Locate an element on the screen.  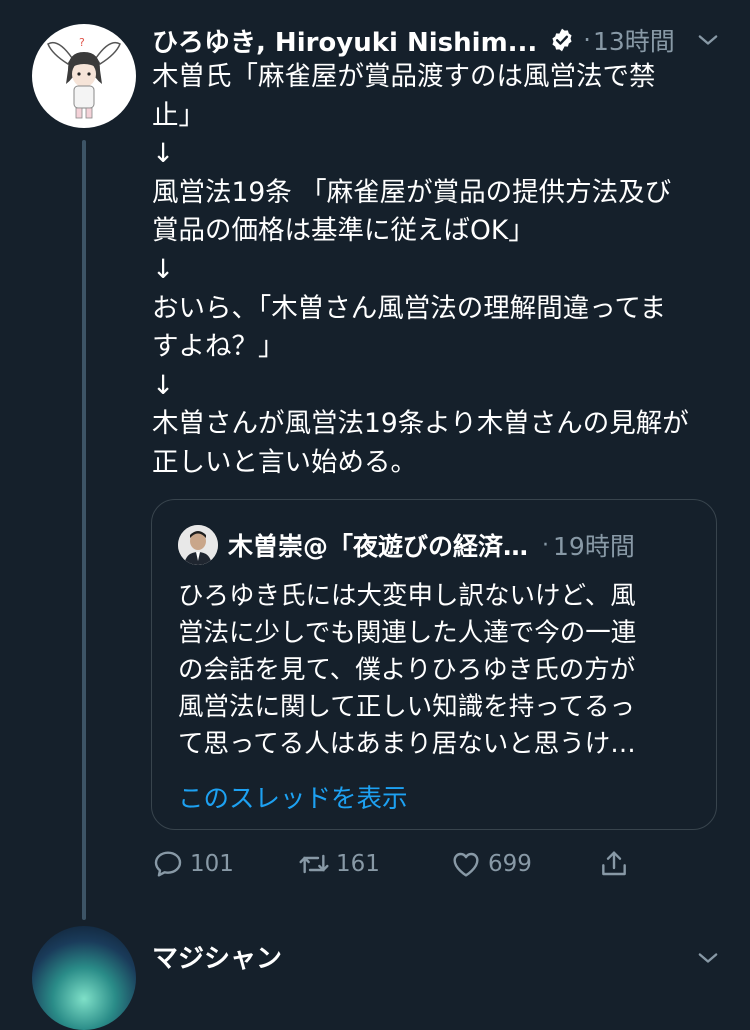
tweet-line: おいら、「木曽さん風営法の理解間違ってま is located at coordinates (409, 308).